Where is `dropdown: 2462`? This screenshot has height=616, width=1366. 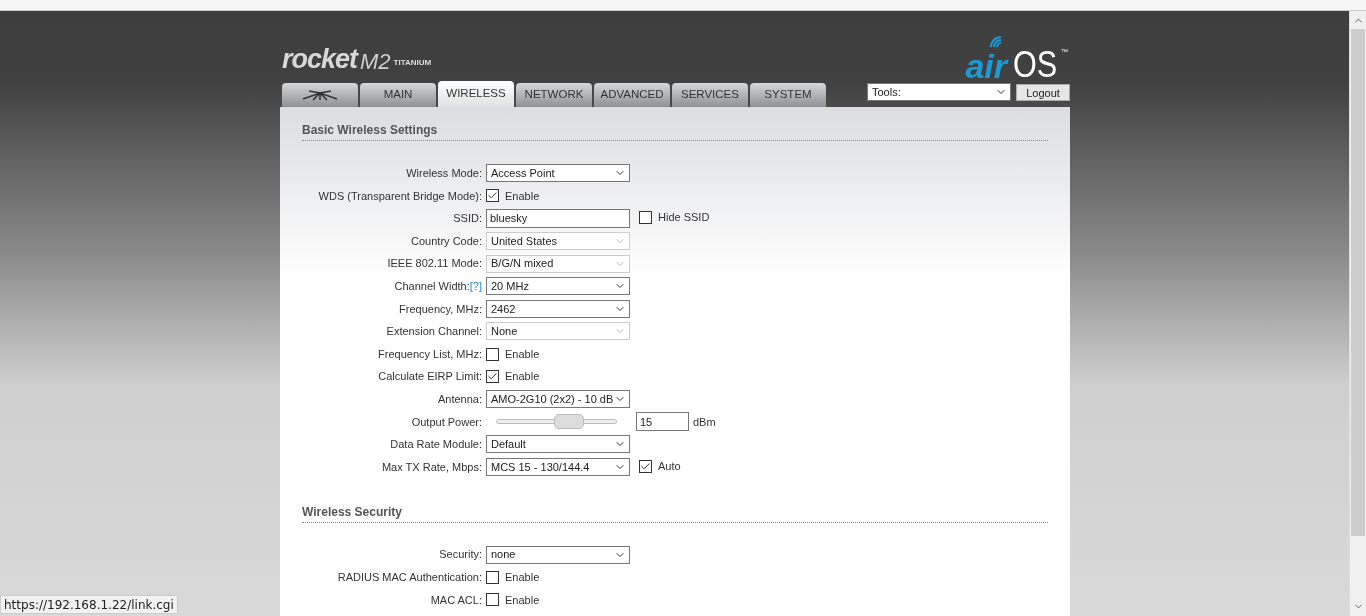
dropdown: 2462 is located at coordinates (558, 308).